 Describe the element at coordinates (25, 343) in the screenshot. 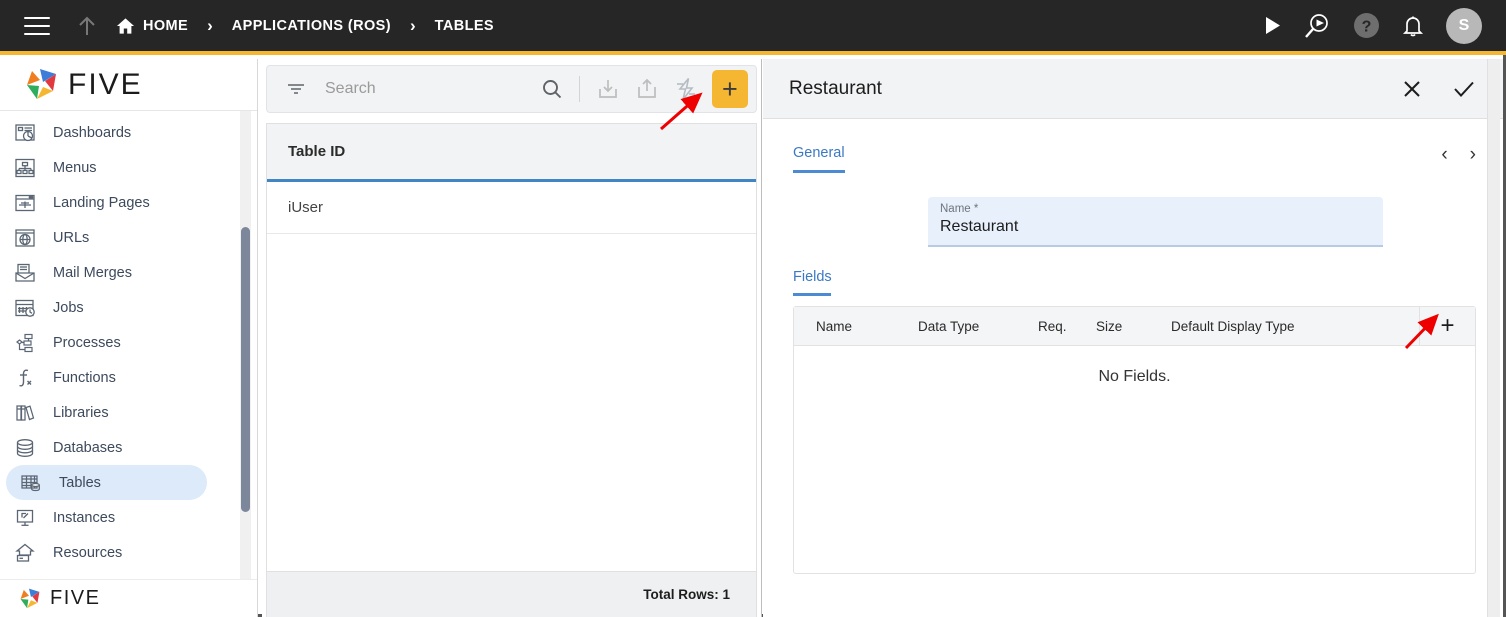

I see `processes-flow-icon` at that location.